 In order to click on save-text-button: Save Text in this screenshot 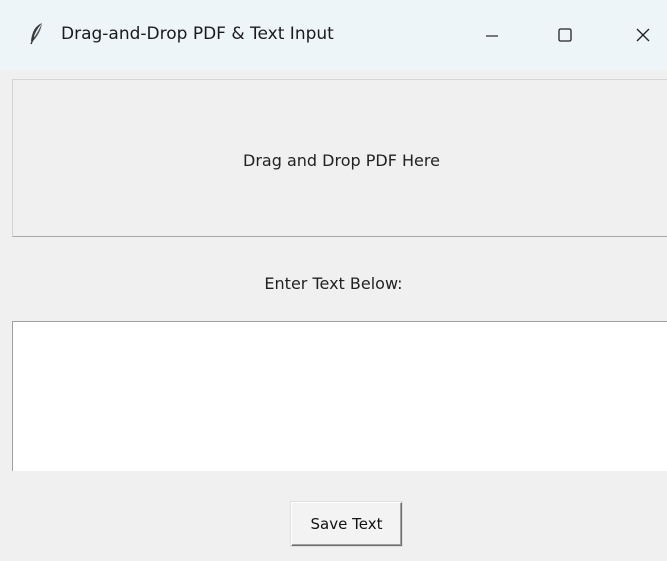, I will do `click(346, 524)`.